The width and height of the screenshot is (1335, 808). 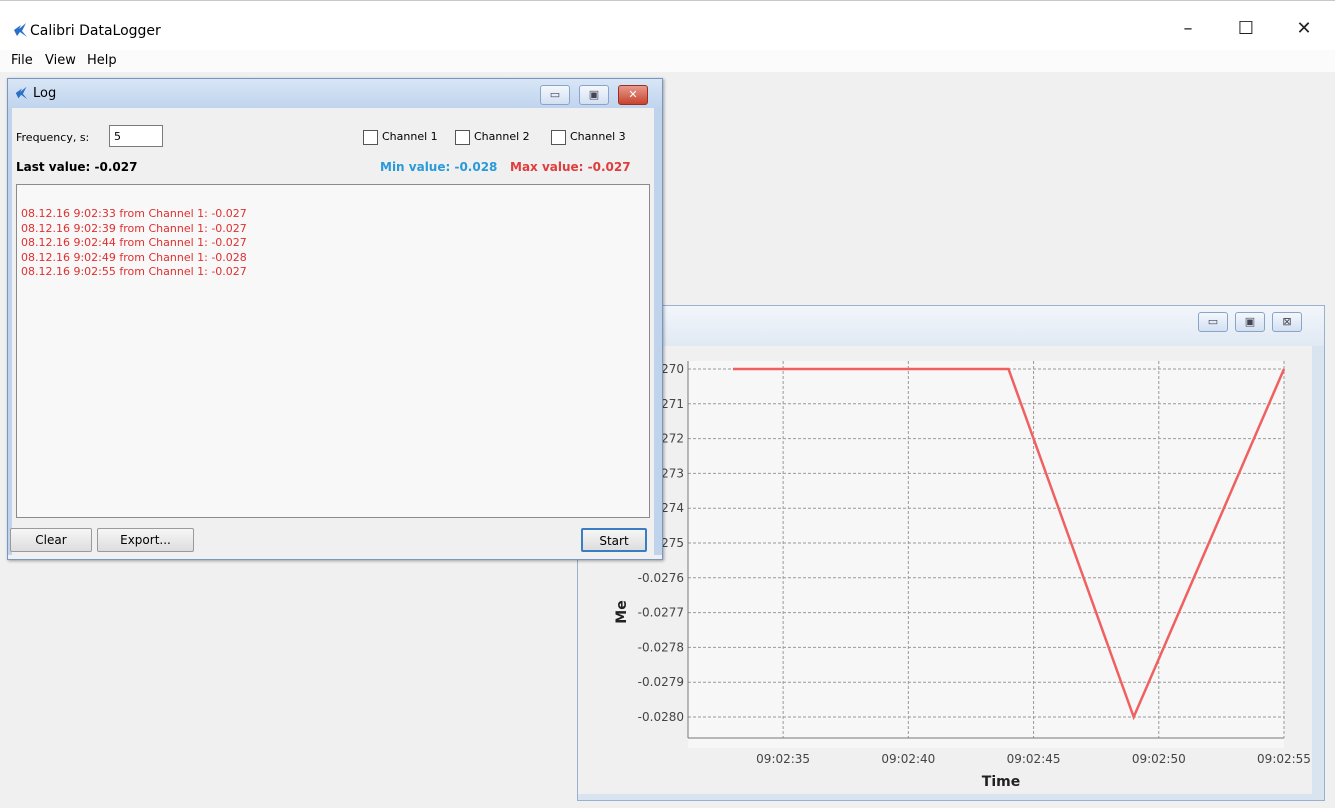 What do you see at coordinates (633, 95) in the screenshot?
I see `log-close-button: ✕` at bounding box center [633, 95].